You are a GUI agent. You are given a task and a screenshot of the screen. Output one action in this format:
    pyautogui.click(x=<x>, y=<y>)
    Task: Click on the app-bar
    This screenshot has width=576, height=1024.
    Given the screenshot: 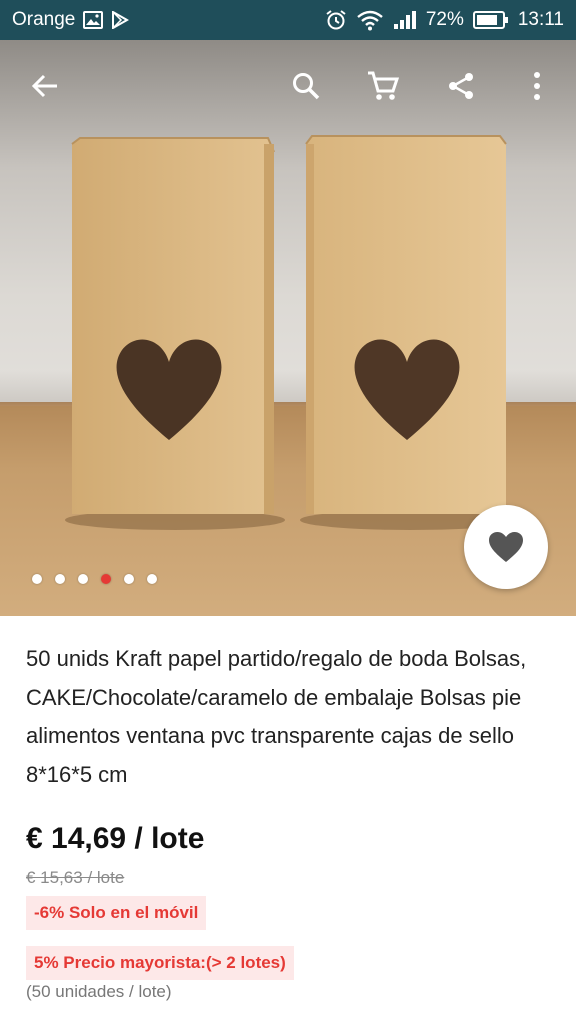 What is the action you would take?
    pyautogui.click(x=288, y=85)
    